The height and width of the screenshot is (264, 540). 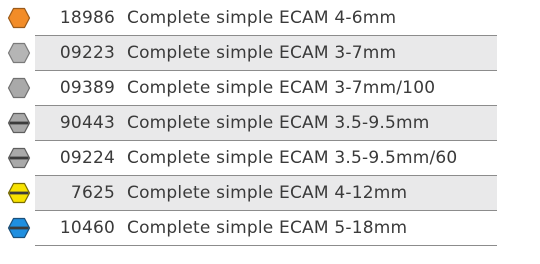 What do you see at coordinates (292, 158) in the screenshot?
I see `item-description: Complete simple ECAM 3.5-9.5mm/60` at bounding box center [292, 158].